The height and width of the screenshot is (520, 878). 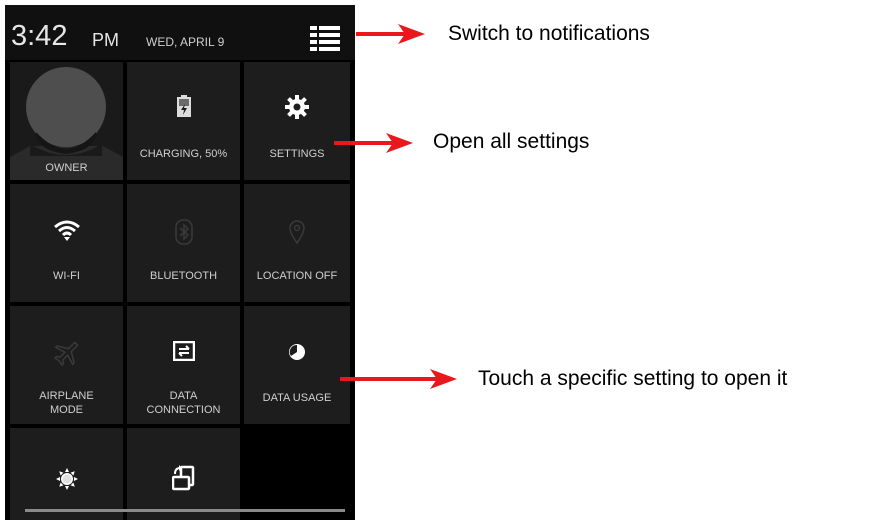 What do you see at coordinates (297, 352) in the screenshot?
I see `data-usage-icon` at bounding box center [297, 352].